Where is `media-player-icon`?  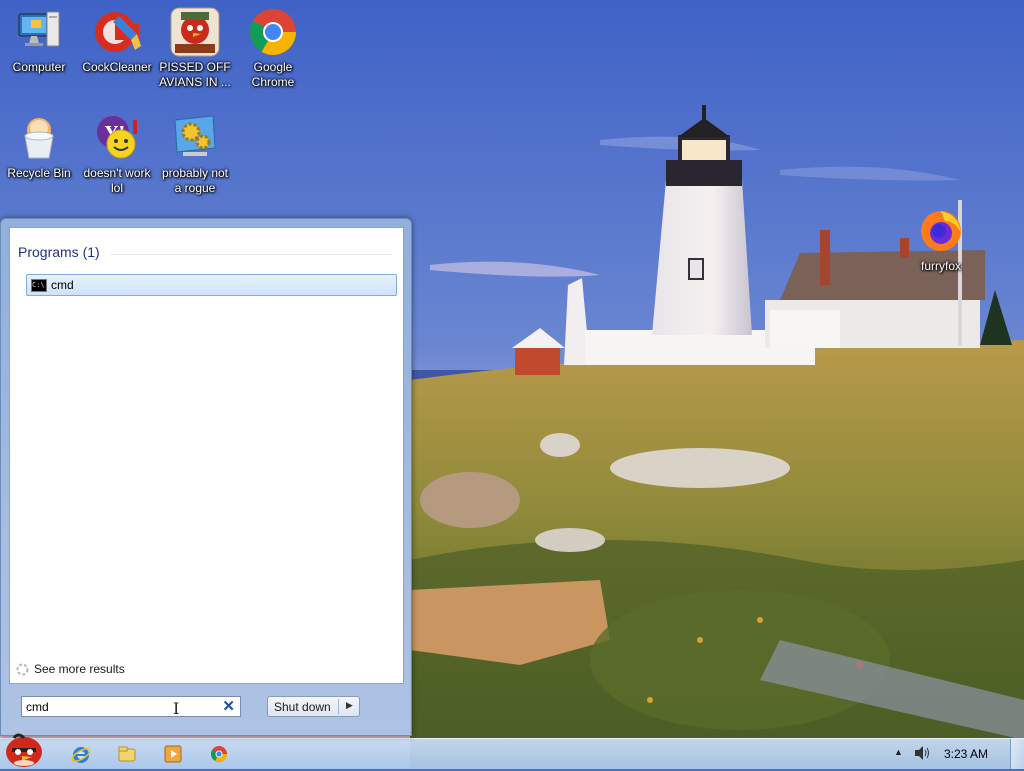
media-player-icon is located at coordinates (173, 754).